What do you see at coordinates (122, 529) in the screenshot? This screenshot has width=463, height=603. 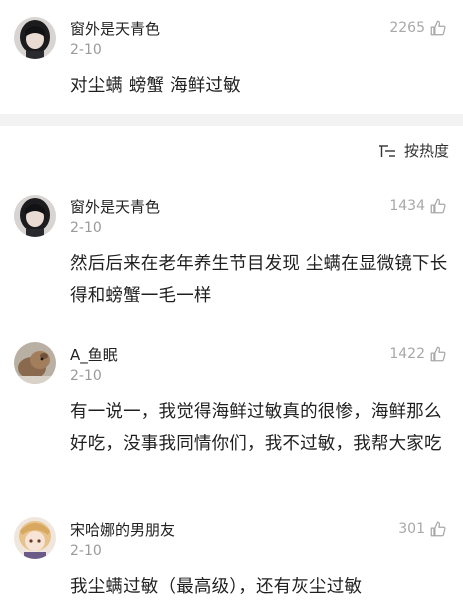 I see `comment-username: 宋哈娜的男朋友` at bounding box center [122, 529].